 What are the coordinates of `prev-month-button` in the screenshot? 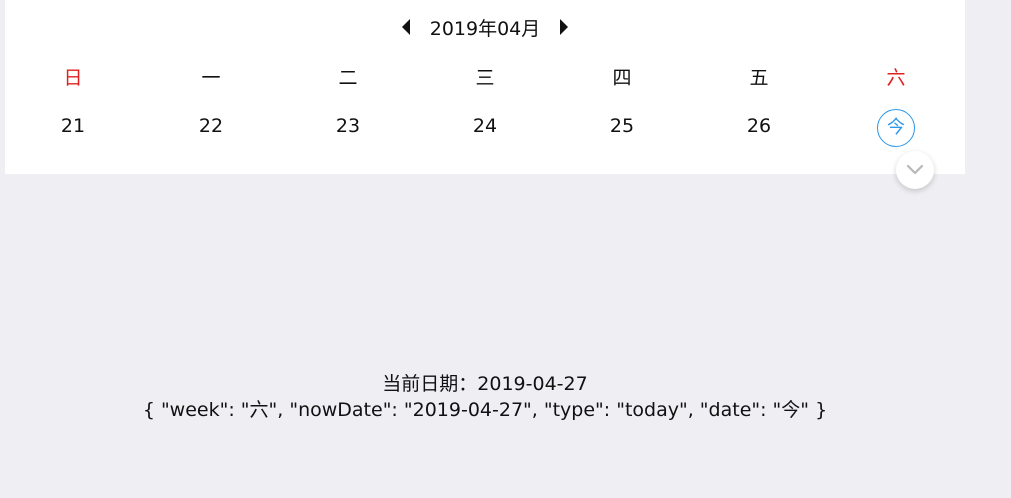 It's located at (406, 27).